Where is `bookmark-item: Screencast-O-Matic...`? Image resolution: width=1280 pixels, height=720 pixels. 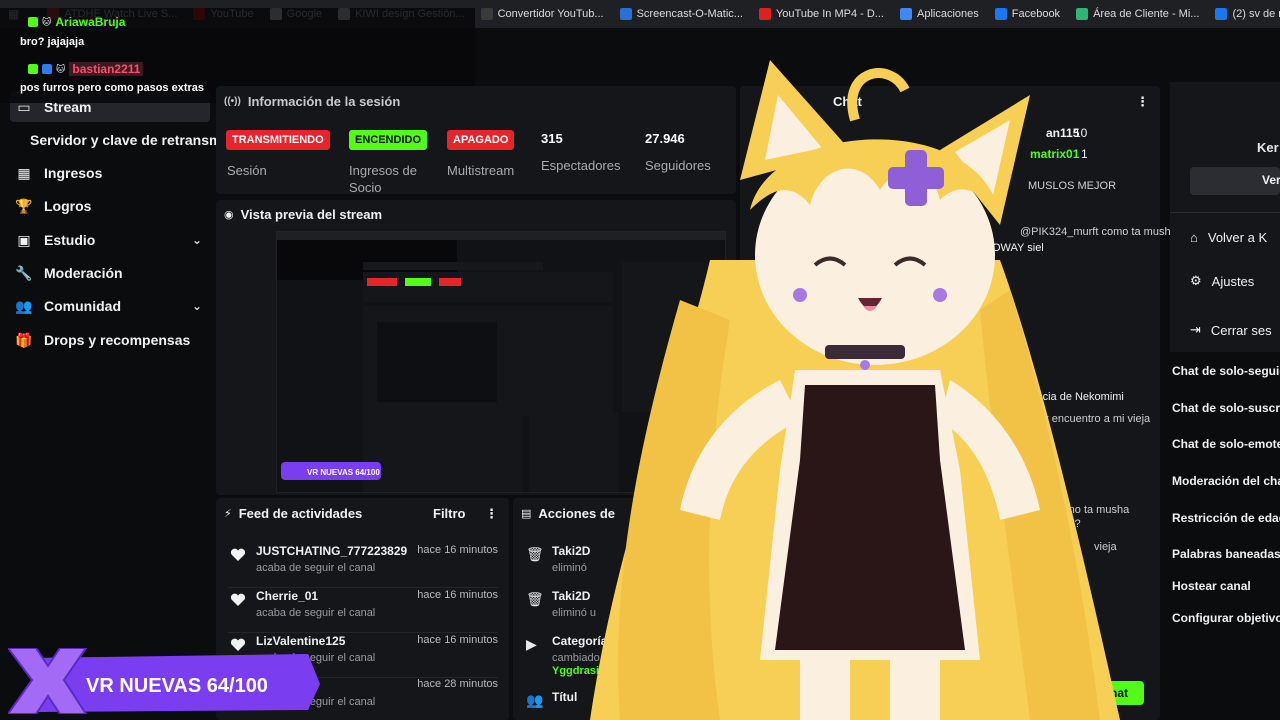
bookmark-item: Screencast-O-Matic... is located at coordinates (681, 14).